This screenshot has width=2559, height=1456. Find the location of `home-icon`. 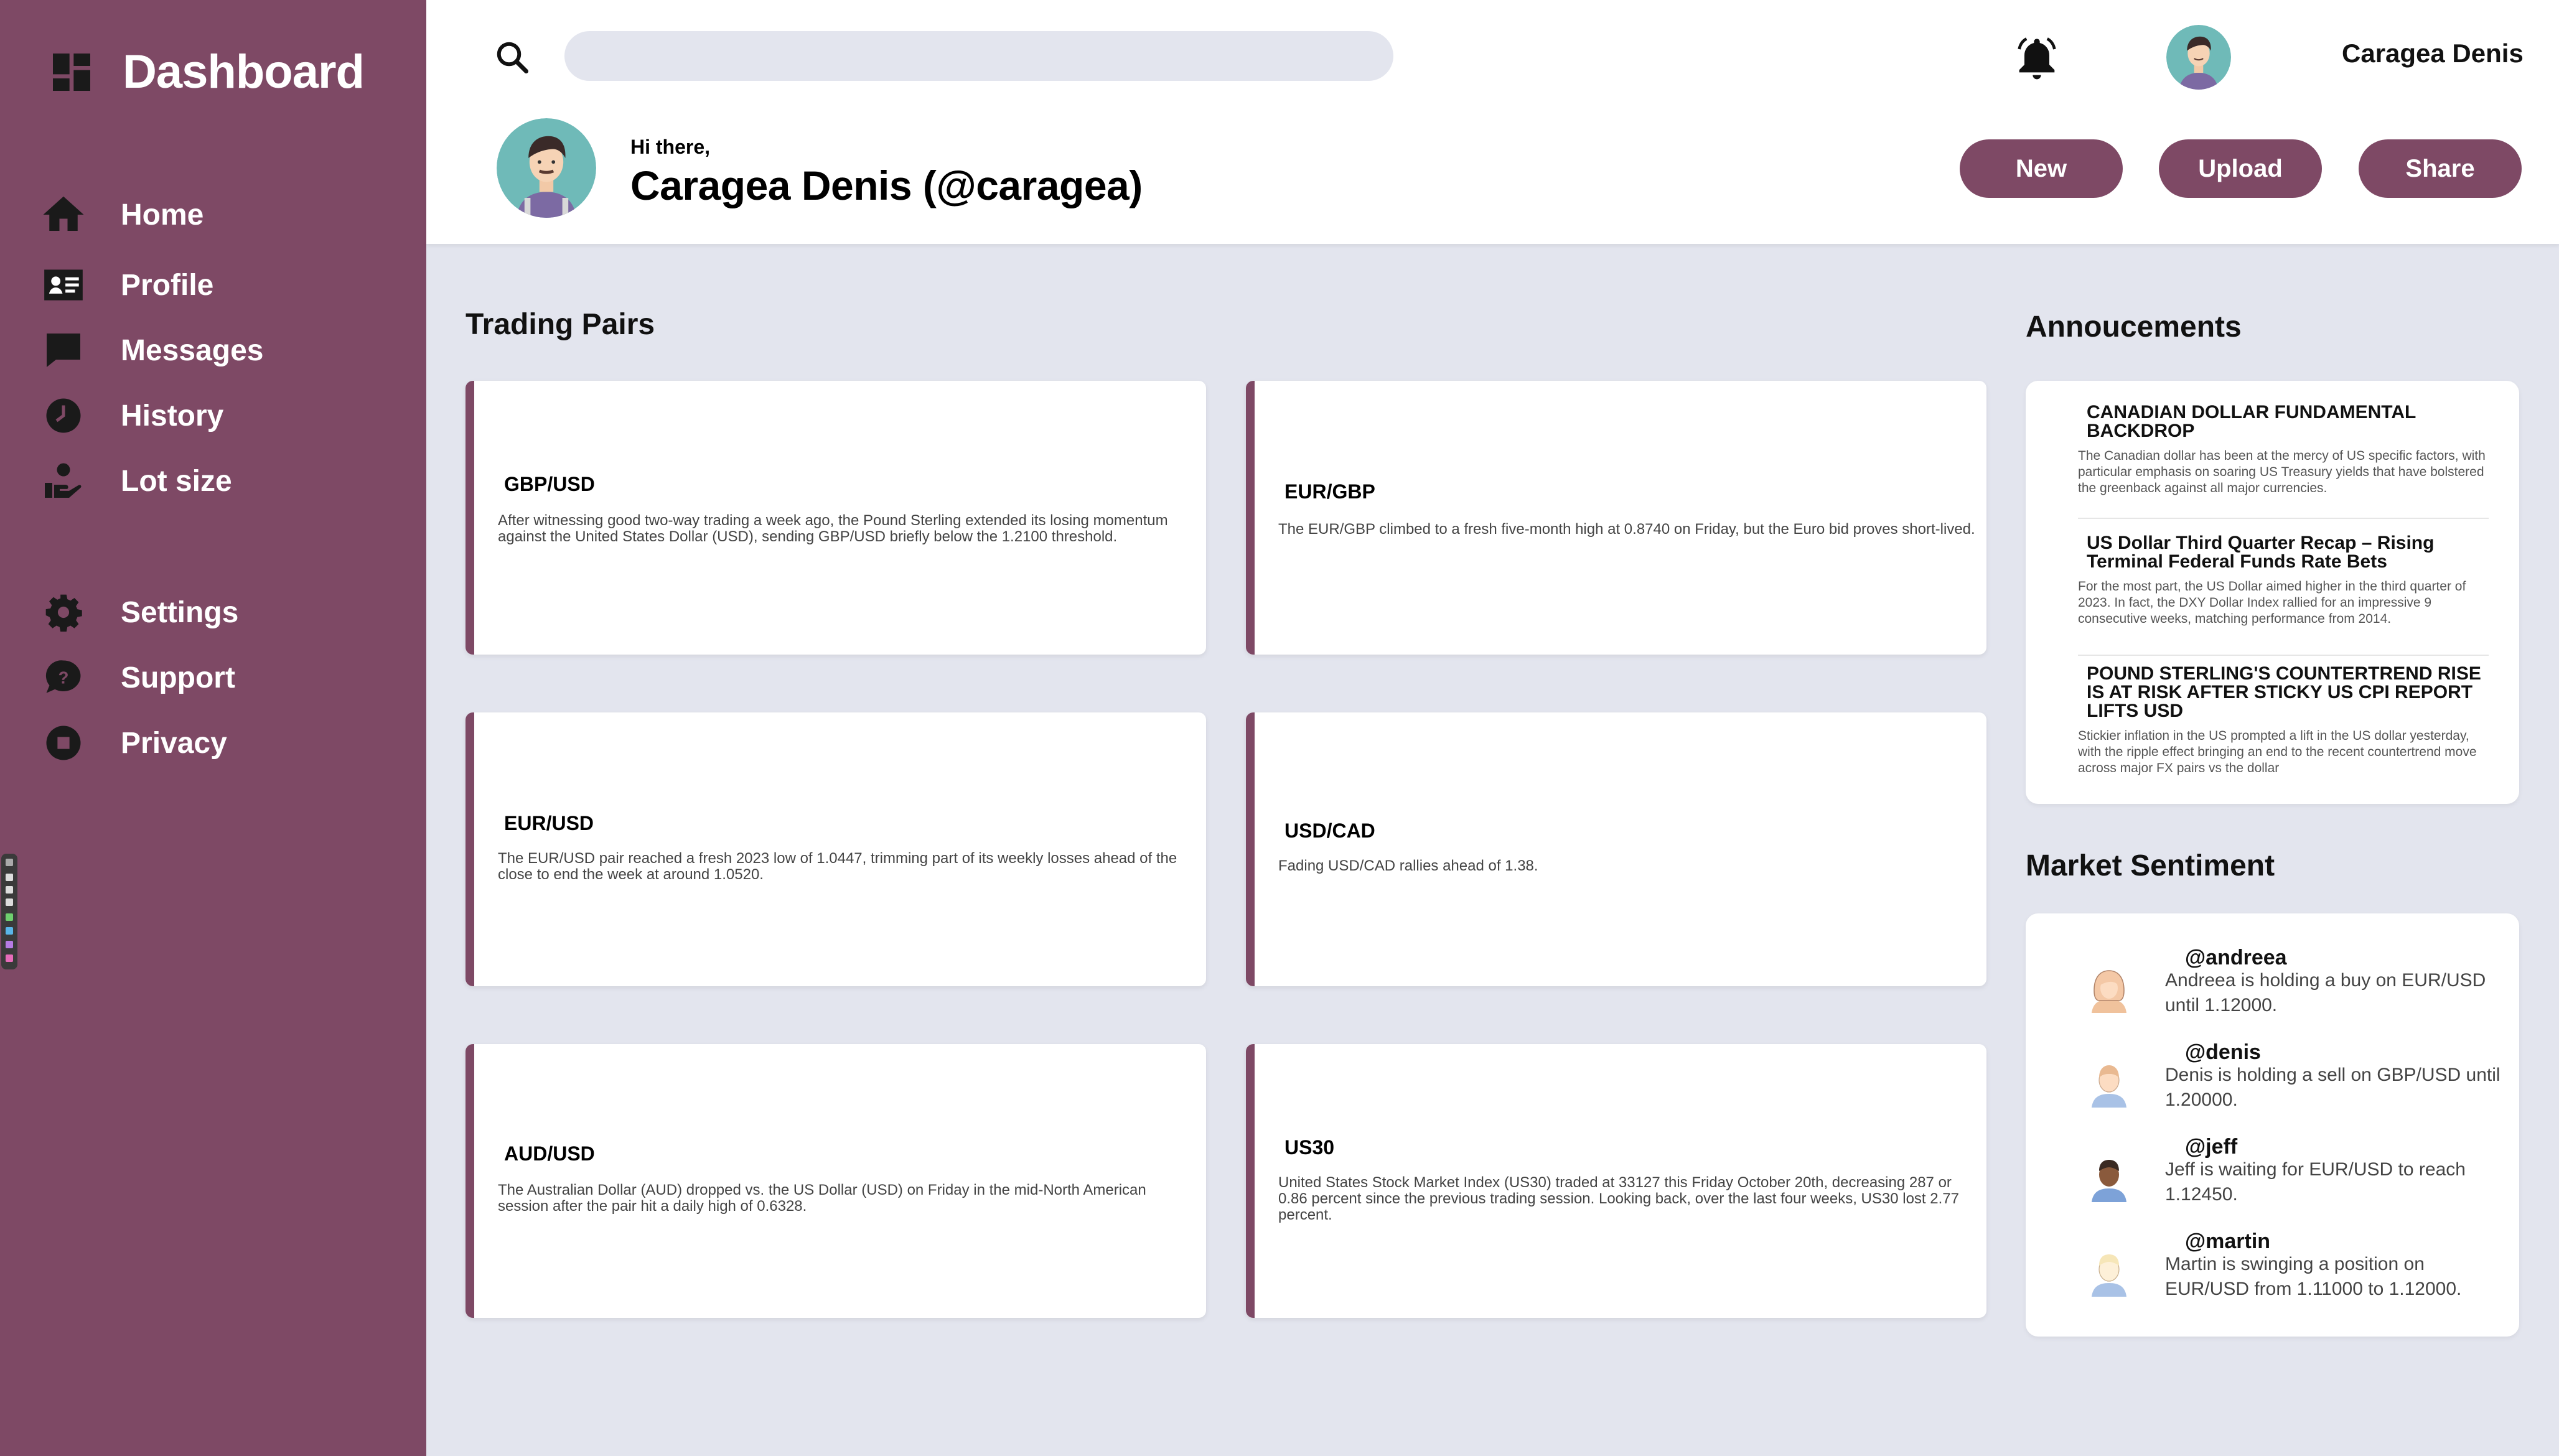

home-icon is located at coordinates (63, 215).